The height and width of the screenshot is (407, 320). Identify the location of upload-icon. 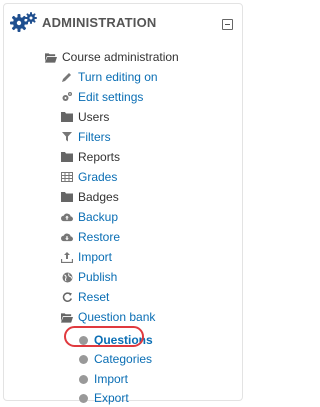
(67, 257).